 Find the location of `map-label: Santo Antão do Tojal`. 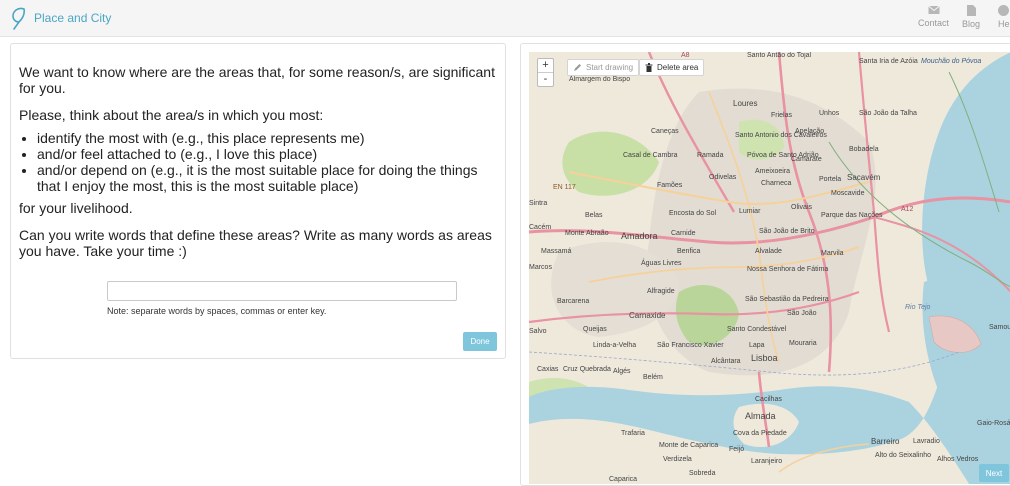

map-label: Santo Antão do Tojal is located at coordinates (779, 55).